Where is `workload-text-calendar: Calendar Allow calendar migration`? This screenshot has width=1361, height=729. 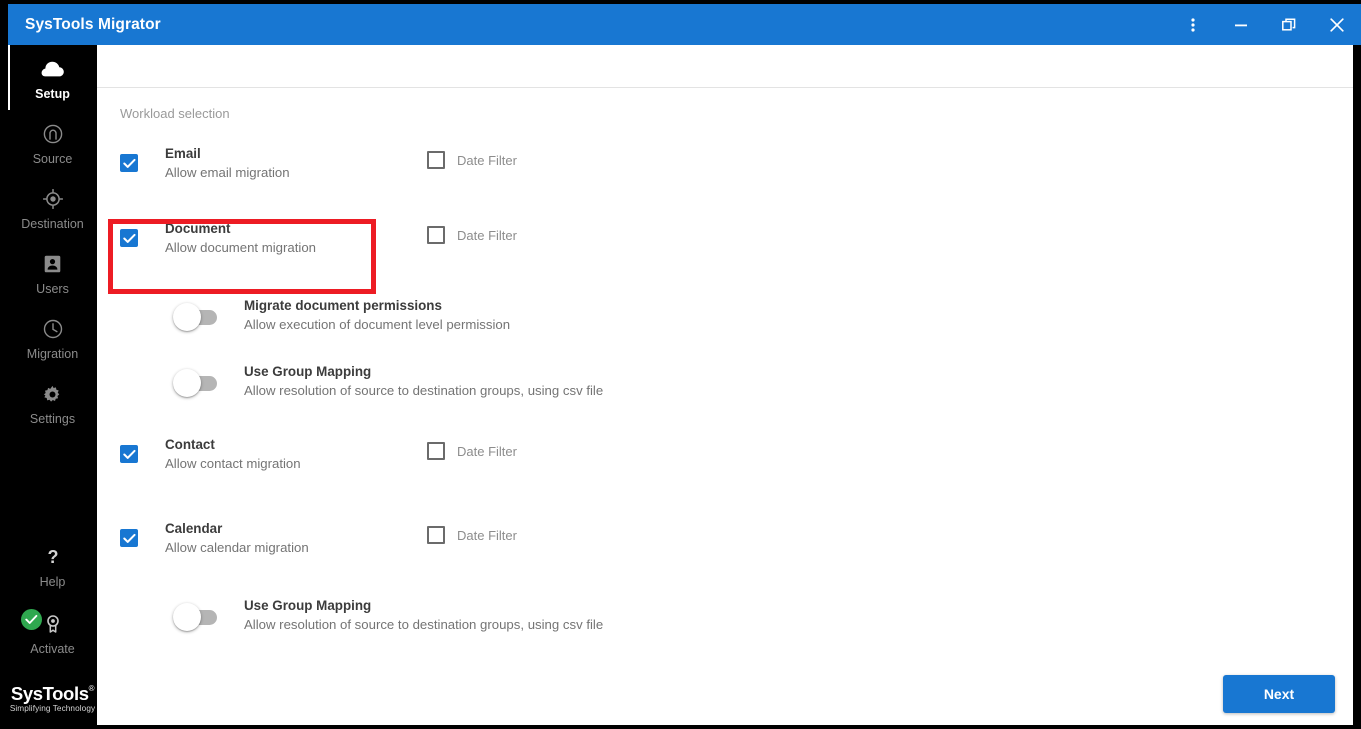 workload-text-calendar: Calendar Allow calendar migration is located at coordinates (290, 538).